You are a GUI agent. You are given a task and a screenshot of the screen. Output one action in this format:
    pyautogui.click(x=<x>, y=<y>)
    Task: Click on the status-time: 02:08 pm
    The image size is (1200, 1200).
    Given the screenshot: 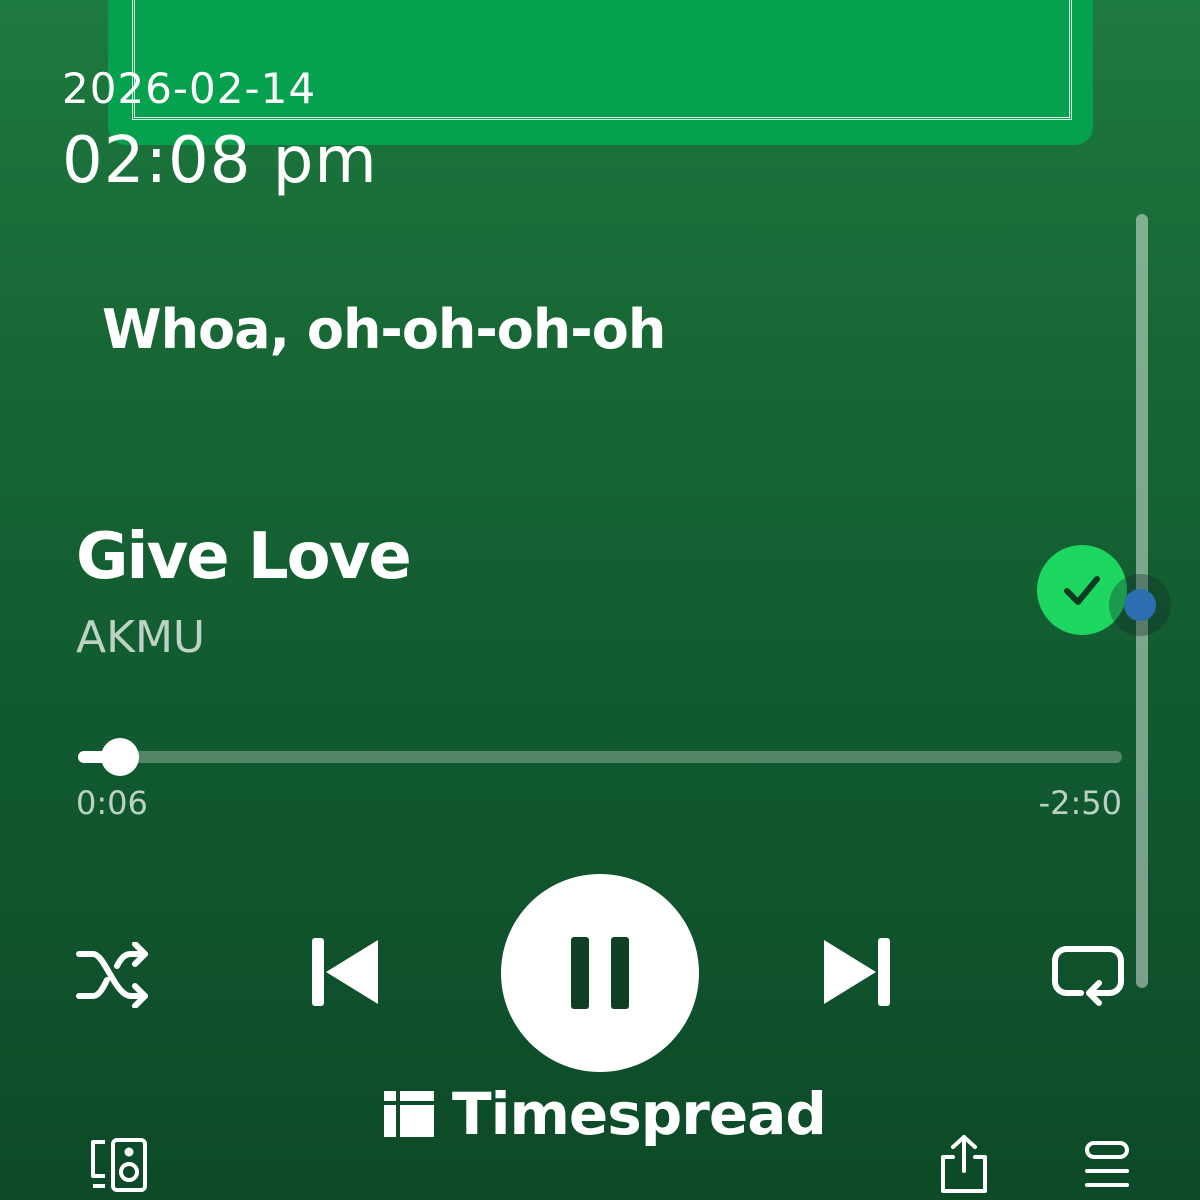 What is the action you would take?
    pyautogui.click(x=220, y=161)
    